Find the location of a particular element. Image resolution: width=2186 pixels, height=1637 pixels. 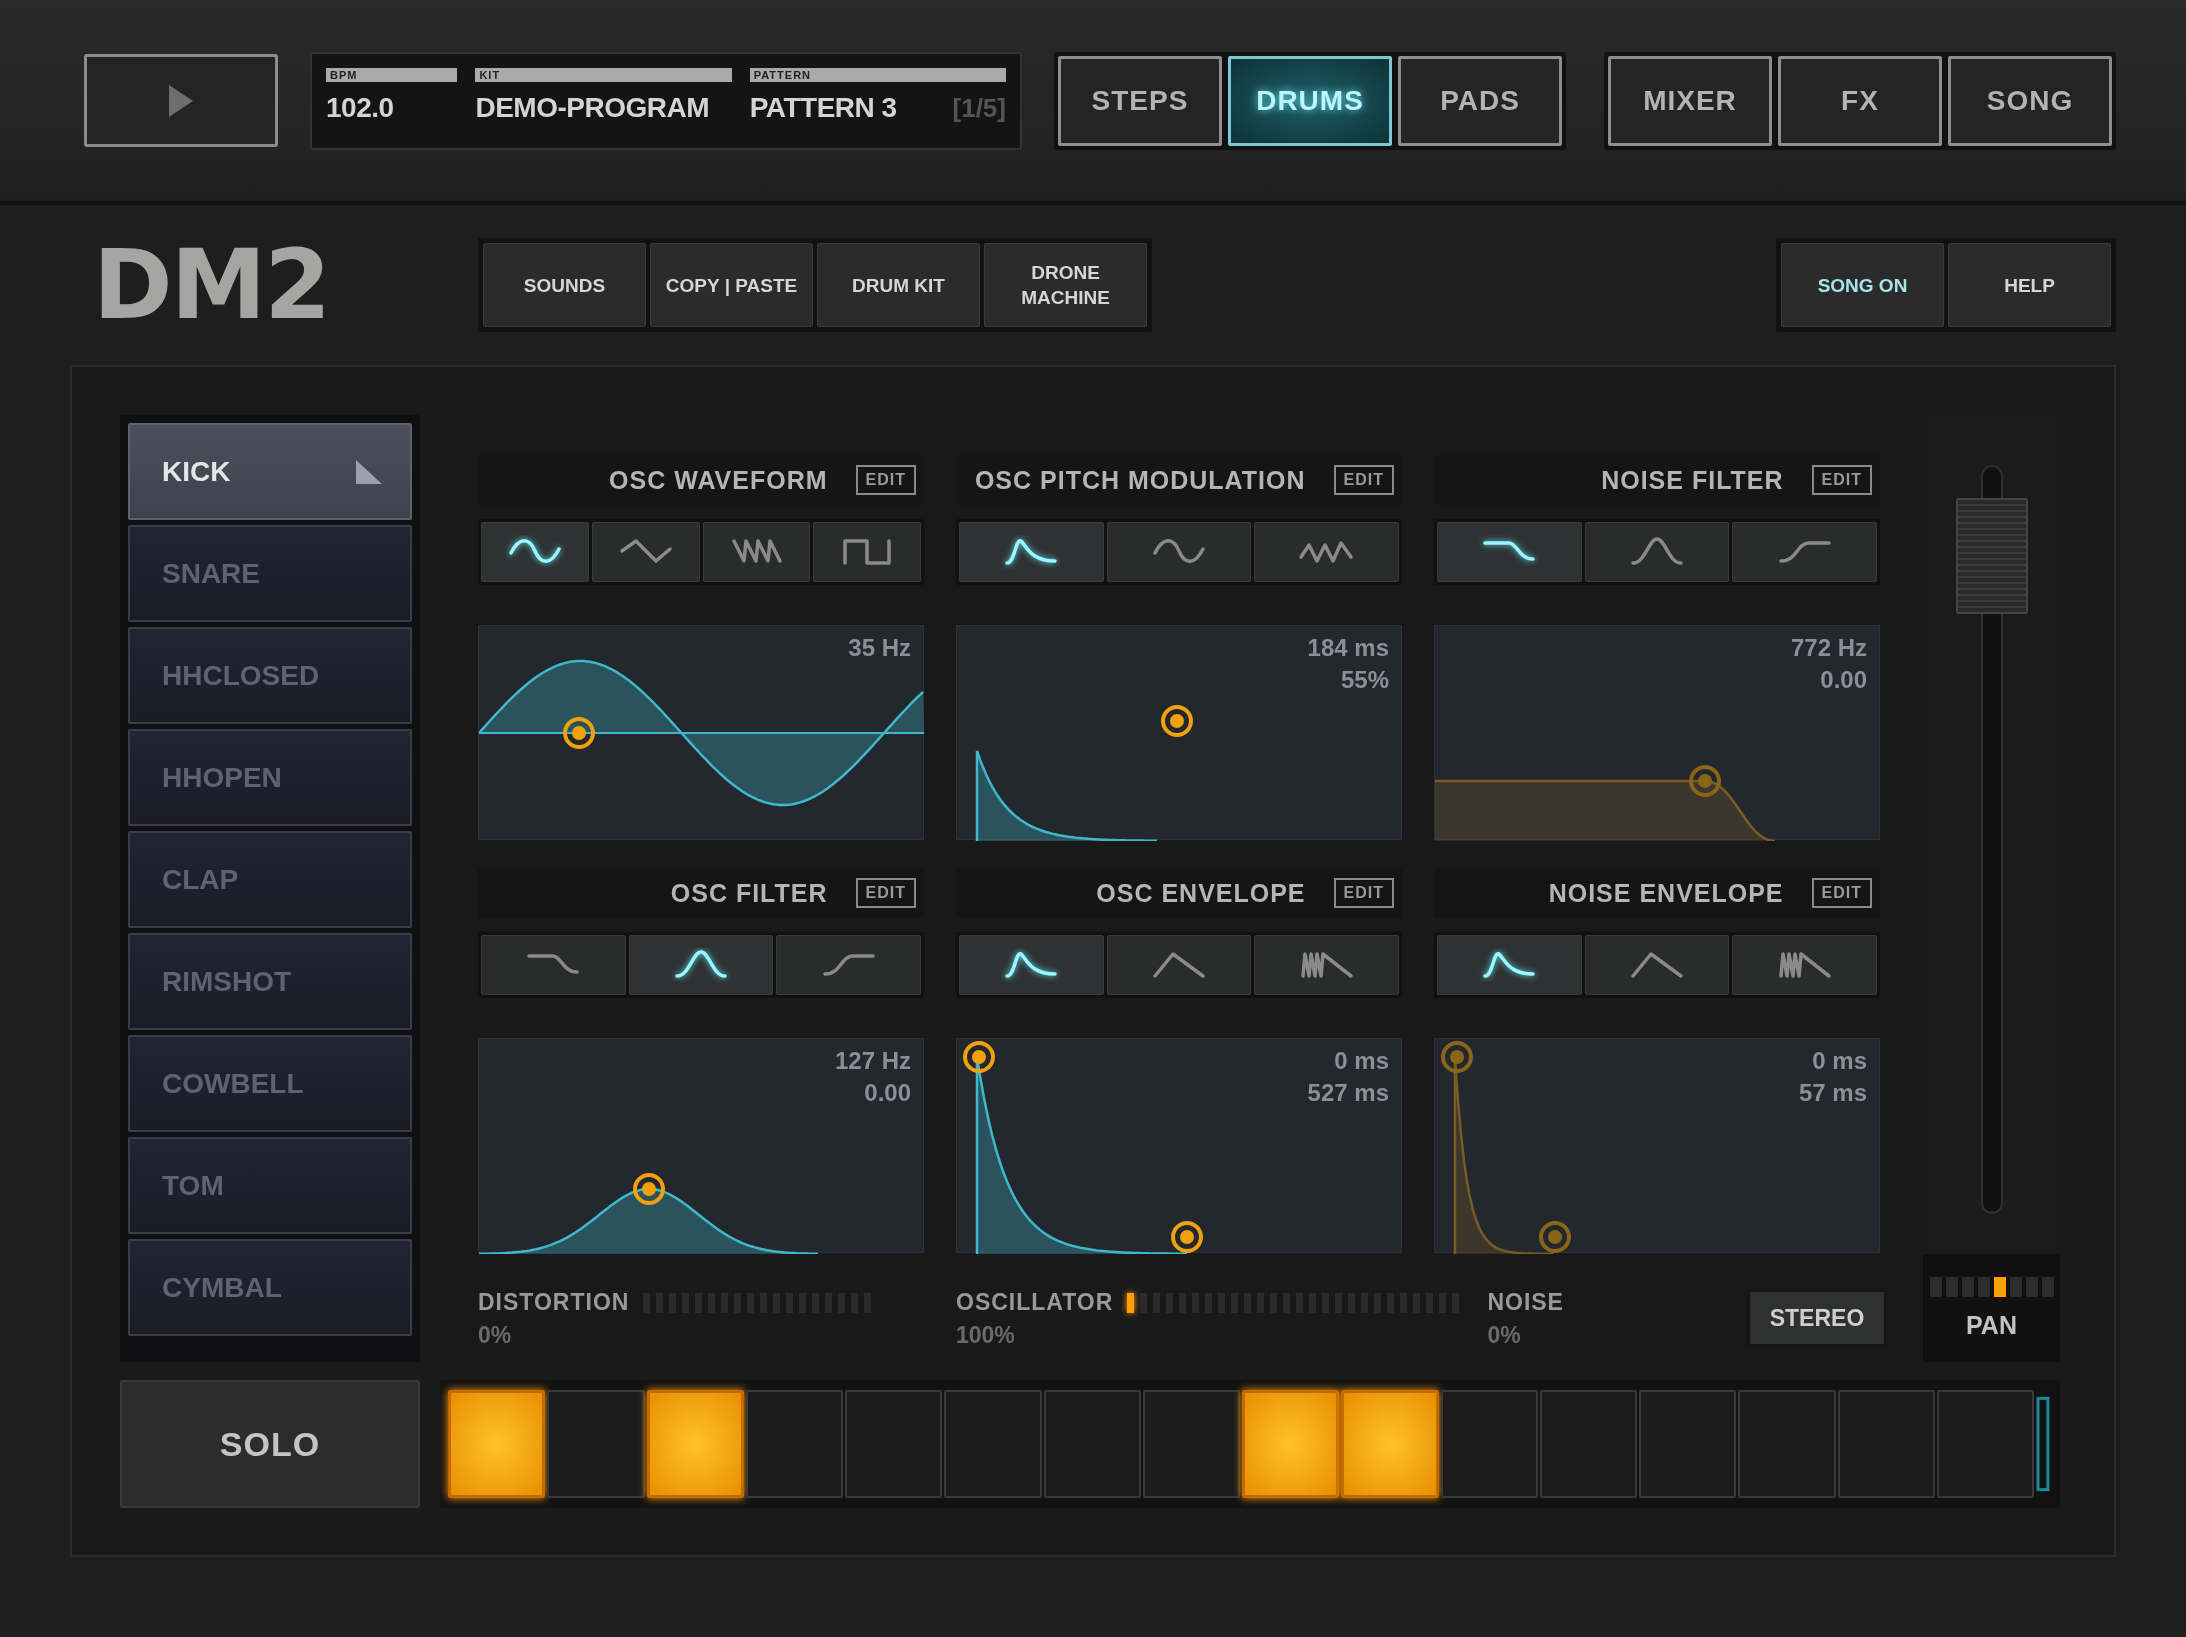

stereo-button: STEREO is located at coordinates (1817, 1318).